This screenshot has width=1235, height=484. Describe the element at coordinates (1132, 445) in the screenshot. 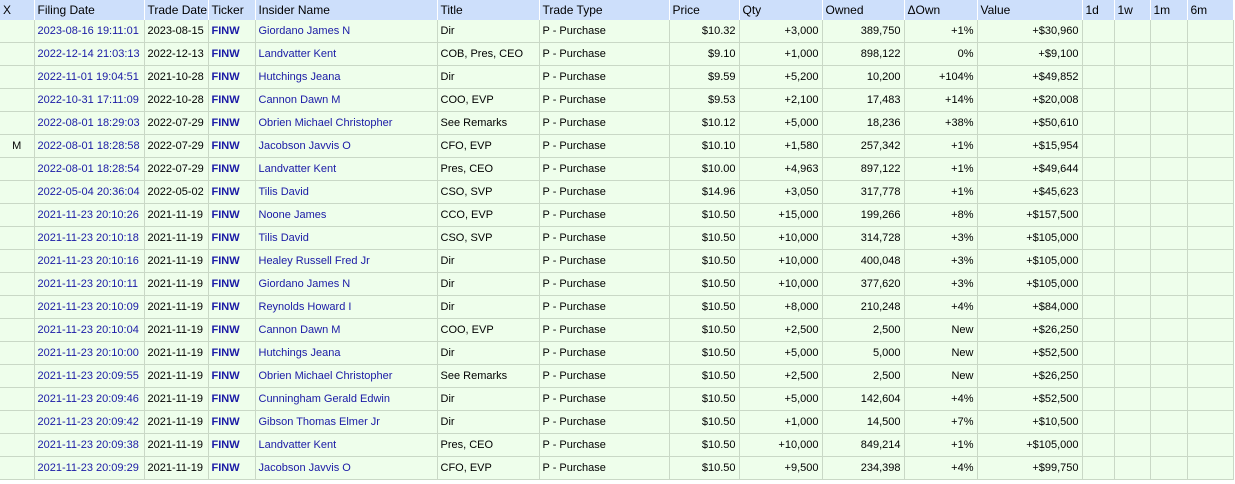

I see `cell-1w` at that location.